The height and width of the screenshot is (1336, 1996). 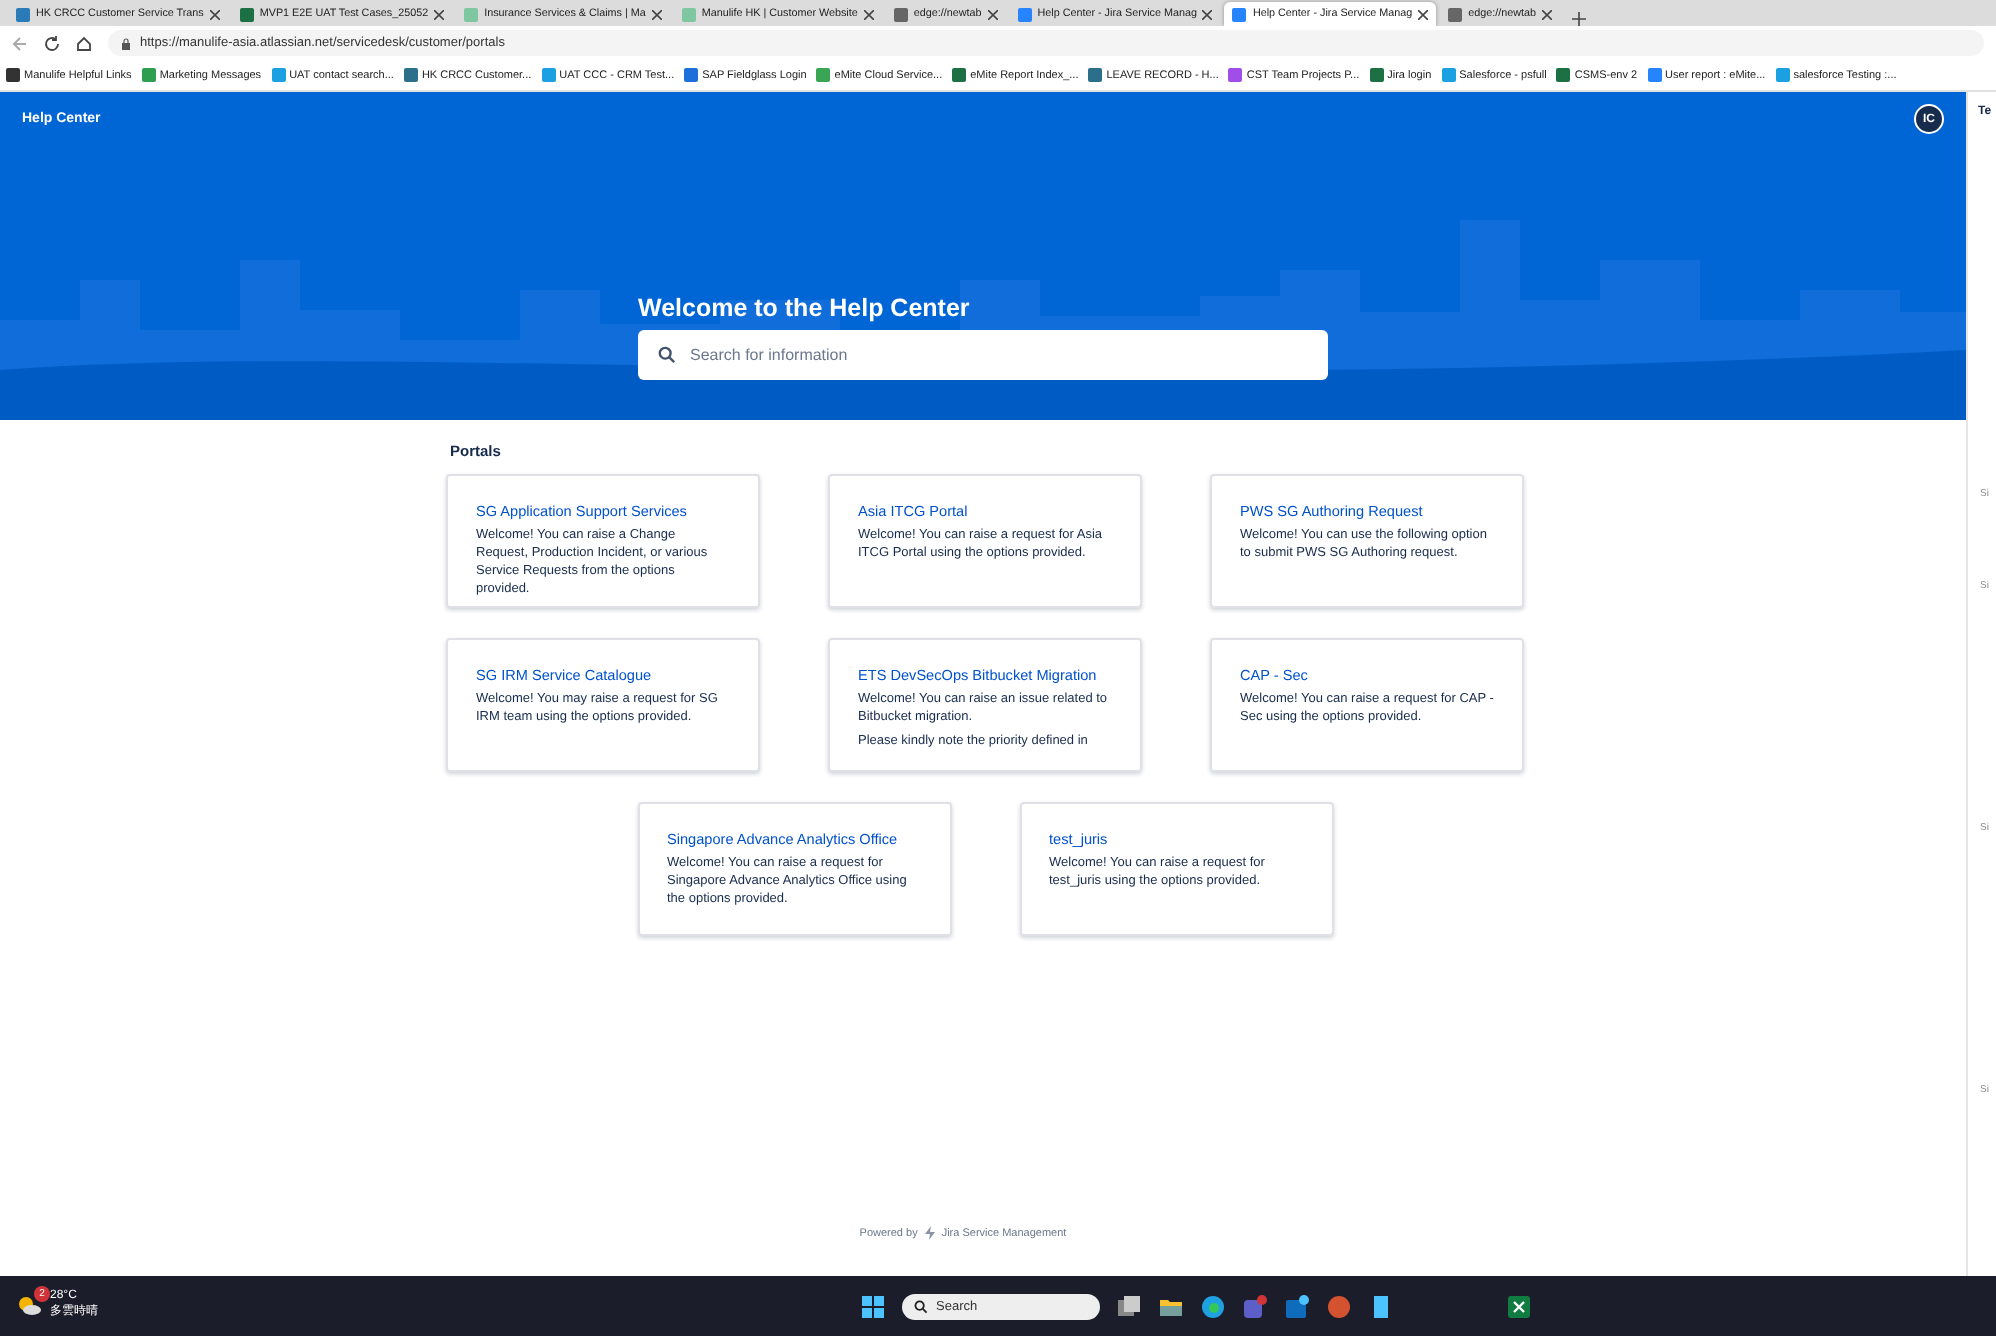 I want to click on chat-app-icon, so click(x=1255, y=1306).